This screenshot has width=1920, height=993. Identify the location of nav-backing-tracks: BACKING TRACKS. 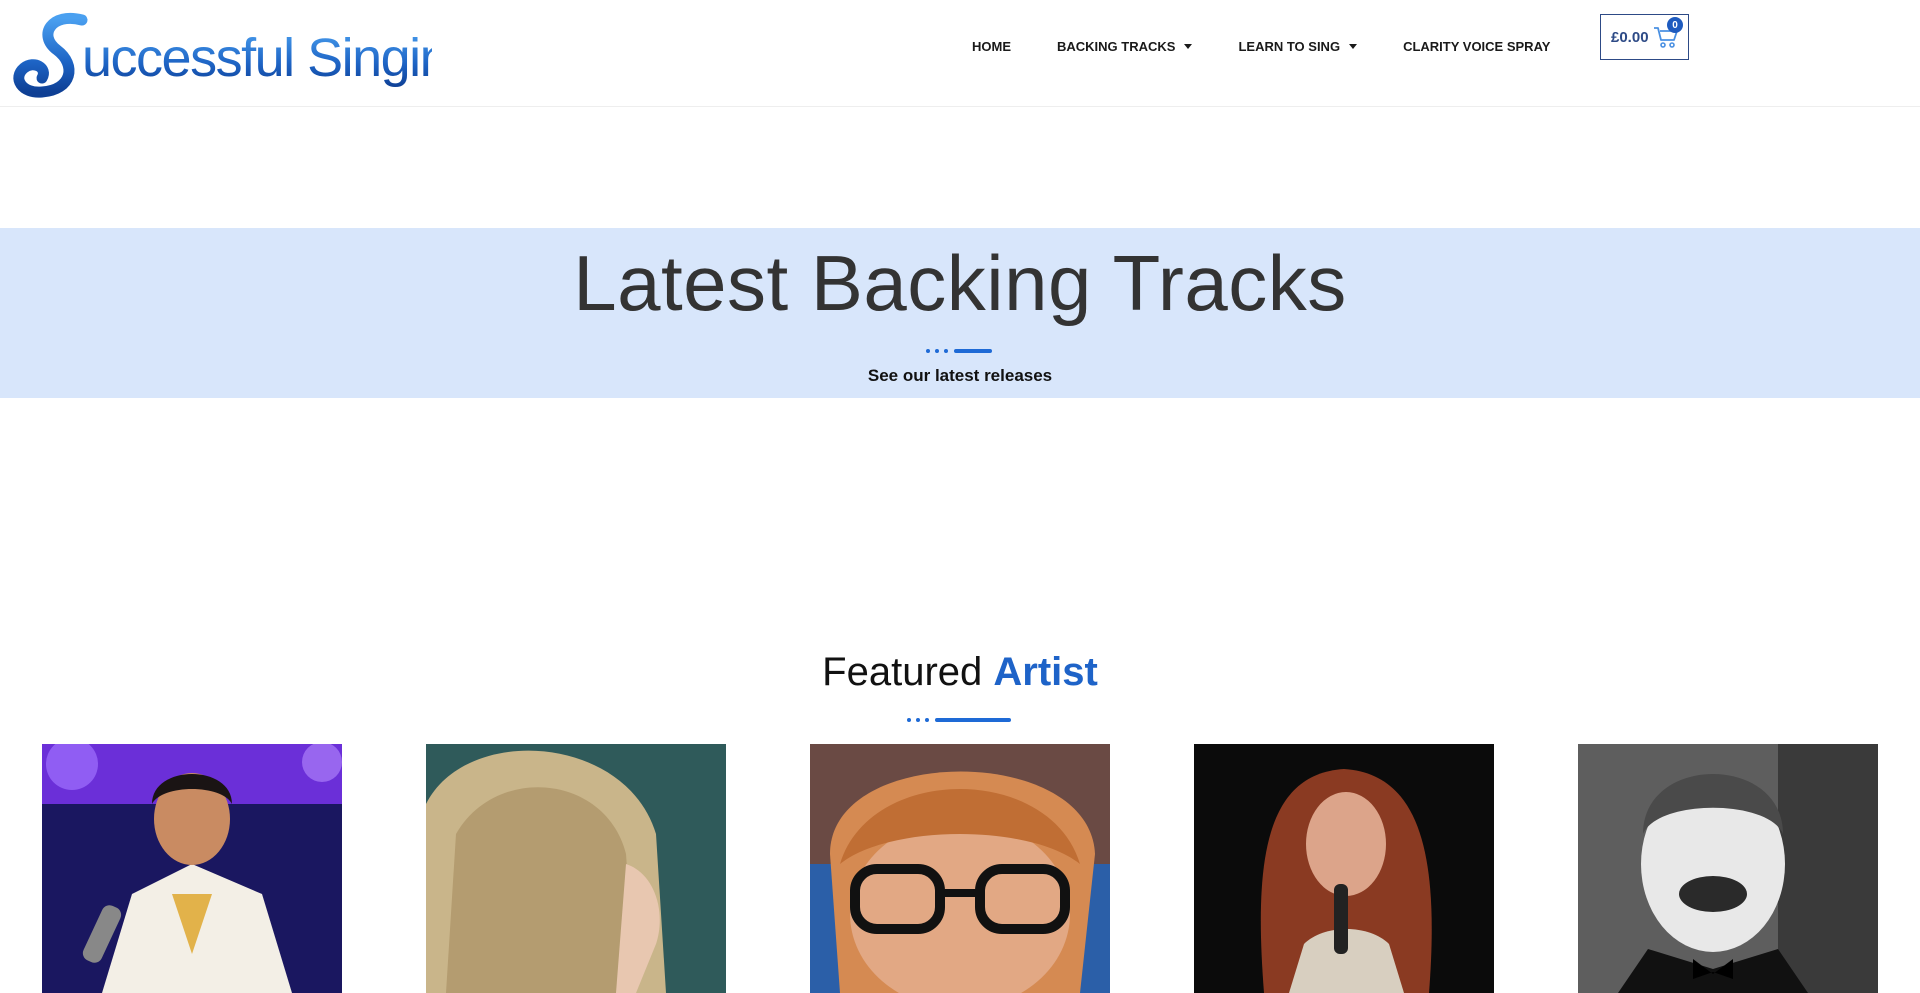
(1125, 46).